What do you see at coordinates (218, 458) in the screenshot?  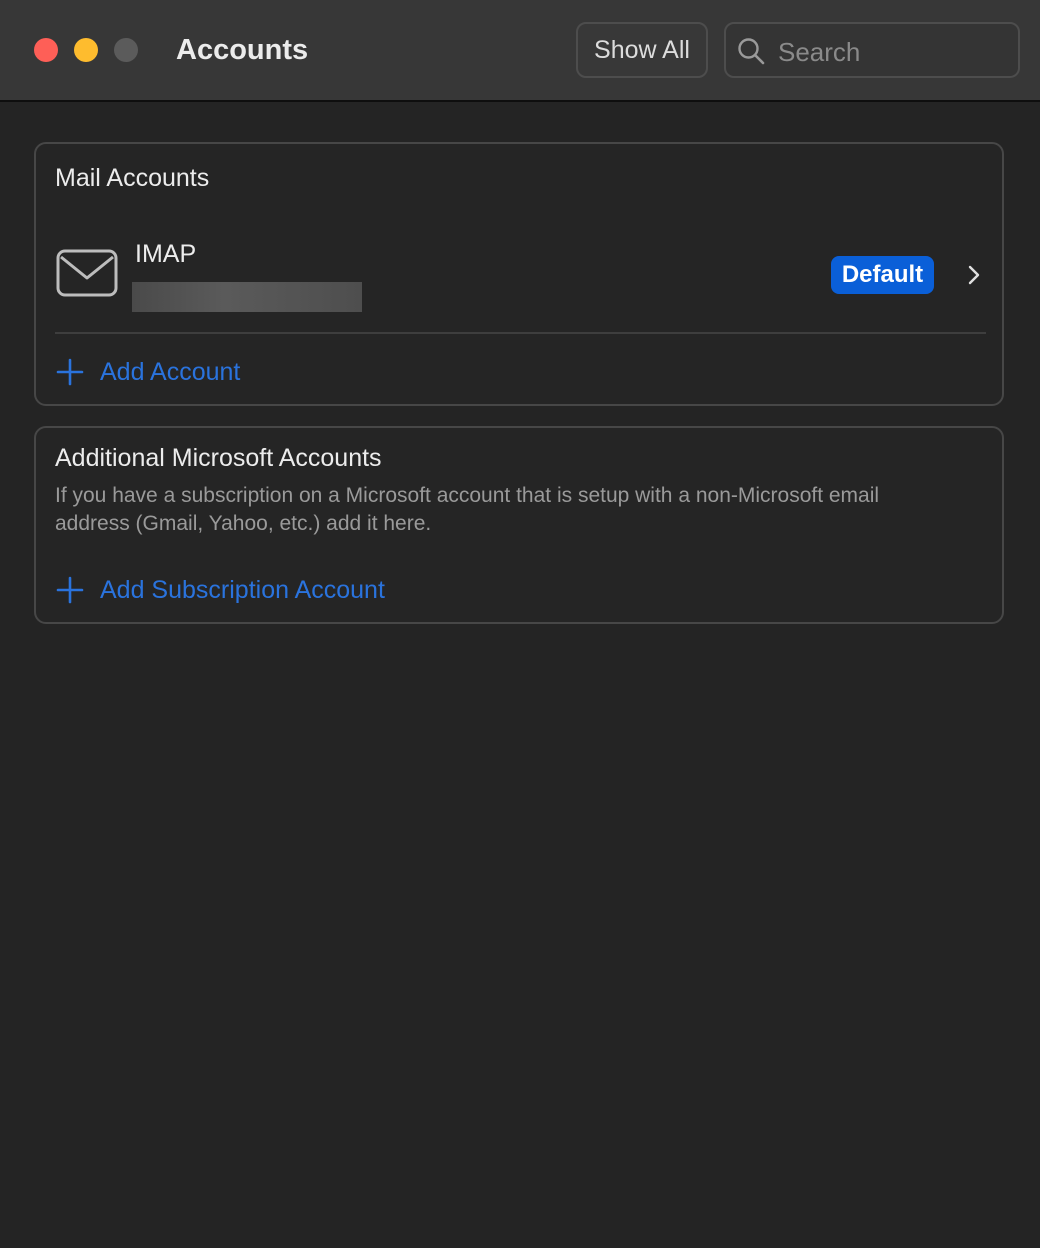 I see `microsoft-accounts-heading: Additional Microsoft Accounts` at bounding box center [218, 458].